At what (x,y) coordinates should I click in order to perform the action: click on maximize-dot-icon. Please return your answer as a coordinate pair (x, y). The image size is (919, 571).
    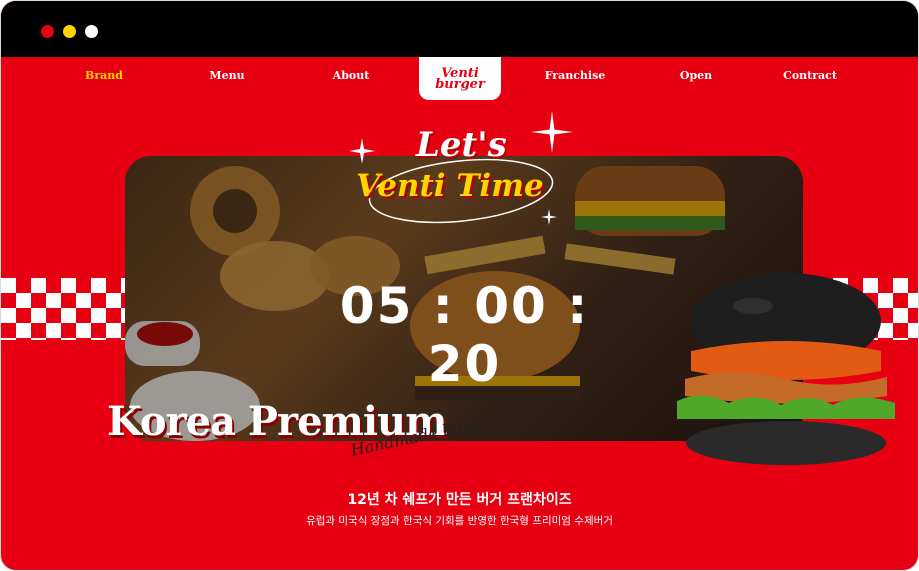
    Looking at the image, I should click on (91, 31).